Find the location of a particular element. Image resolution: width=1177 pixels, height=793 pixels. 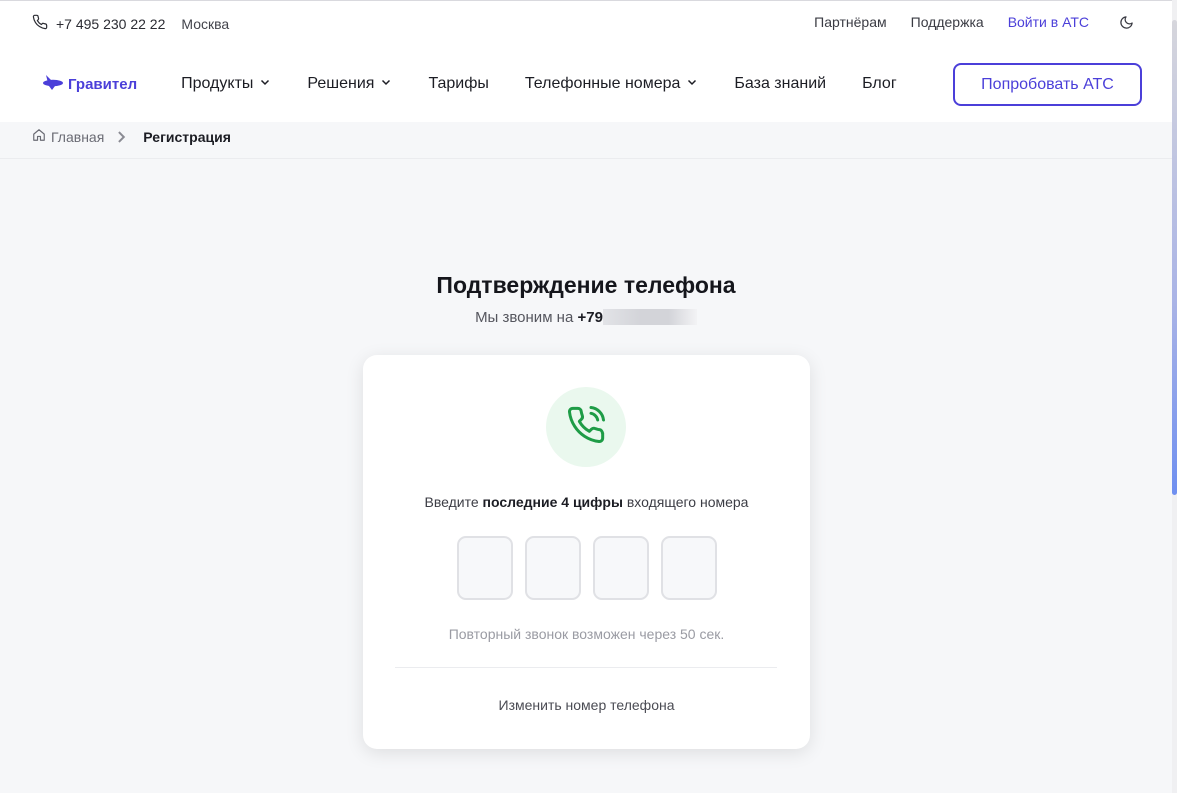

call-indicator is located at coordinates (586, 427).